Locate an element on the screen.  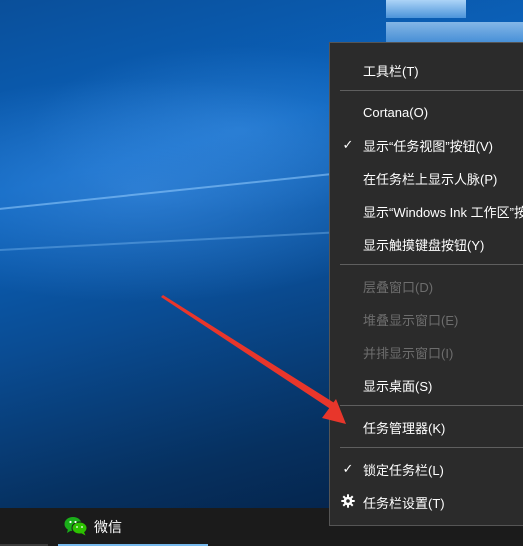
annotation-arrow is located at coordinates (253, 359).